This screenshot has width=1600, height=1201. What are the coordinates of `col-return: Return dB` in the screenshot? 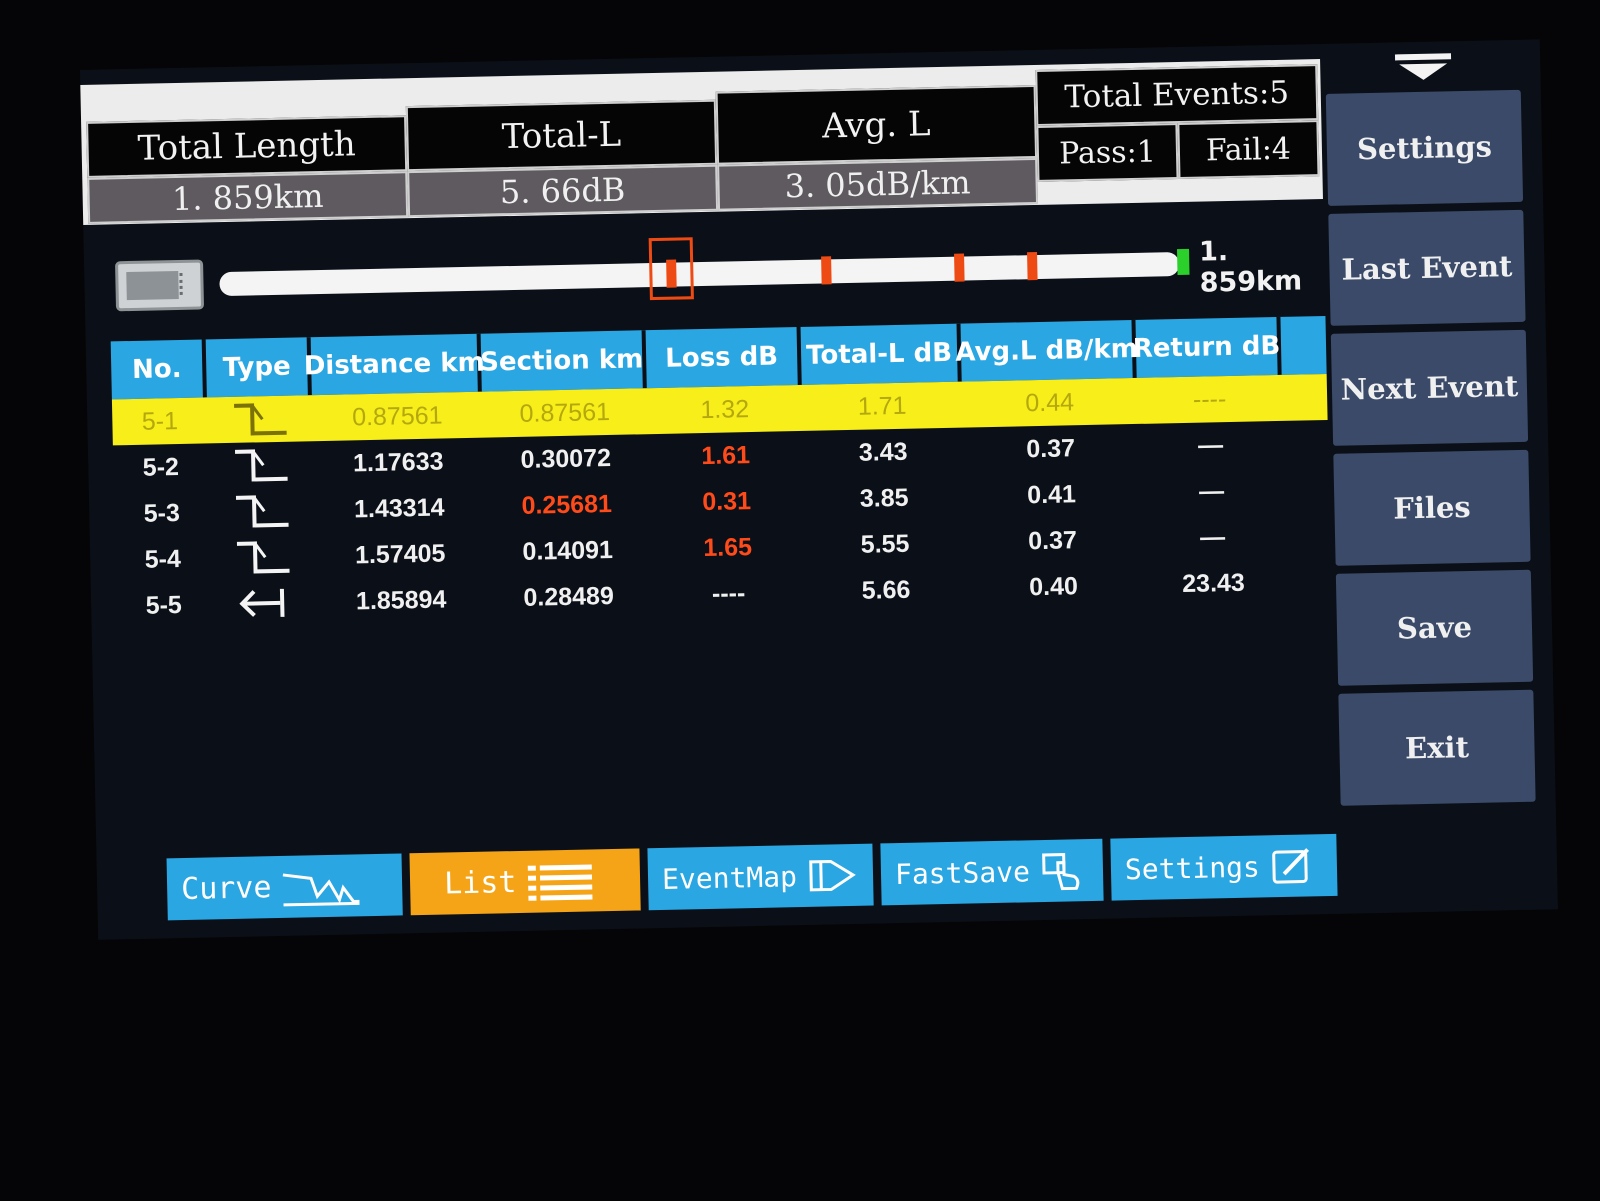 It's located at (1207, 347).